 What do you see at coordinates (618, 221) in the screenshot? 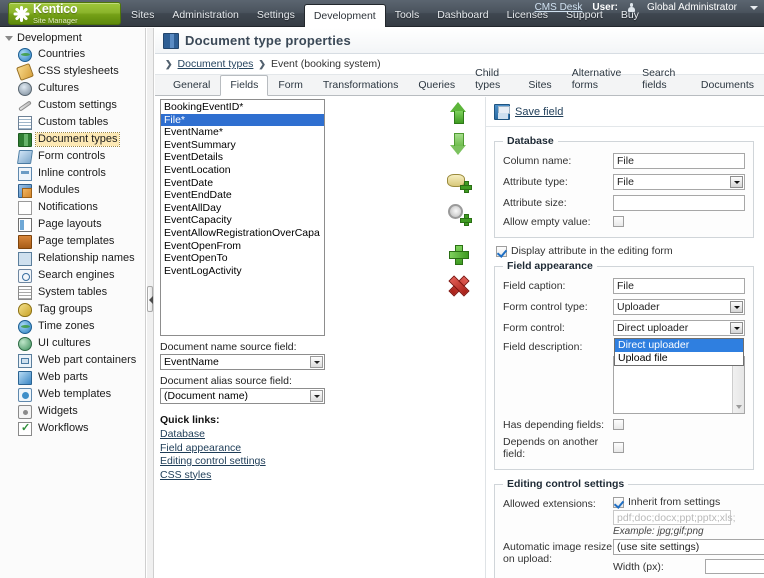
I see `allow-empty-checkbox` at bounding box center [618, 221].